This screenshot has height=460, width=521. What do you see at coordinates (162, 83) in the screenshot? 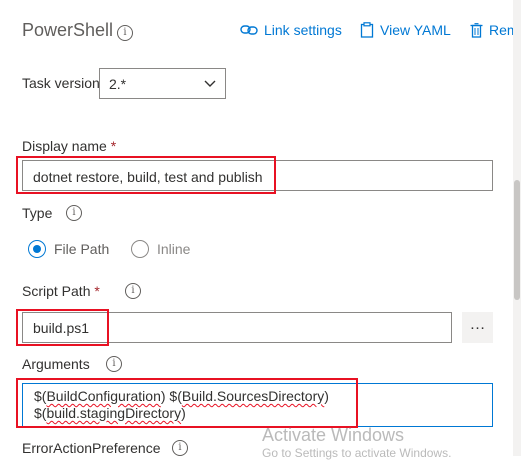
I see `task-version-select: 2.*` at bounding box center [162, 83].